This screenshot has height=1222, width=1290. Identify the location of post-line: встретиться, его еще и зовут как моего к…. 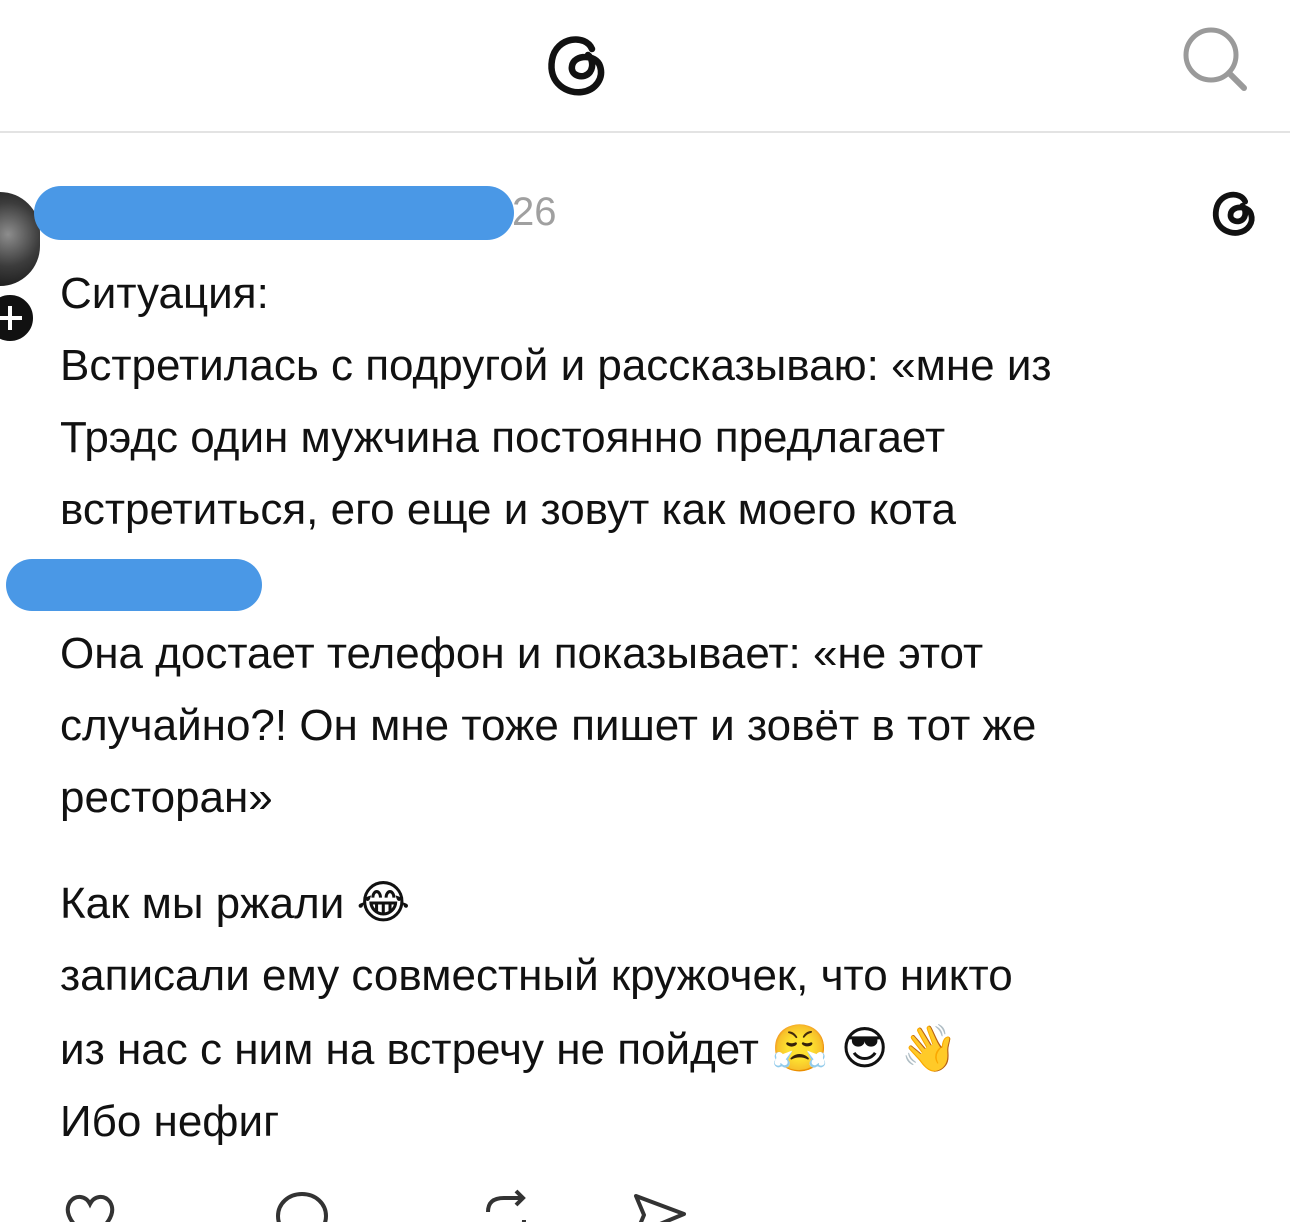
(508, 509).